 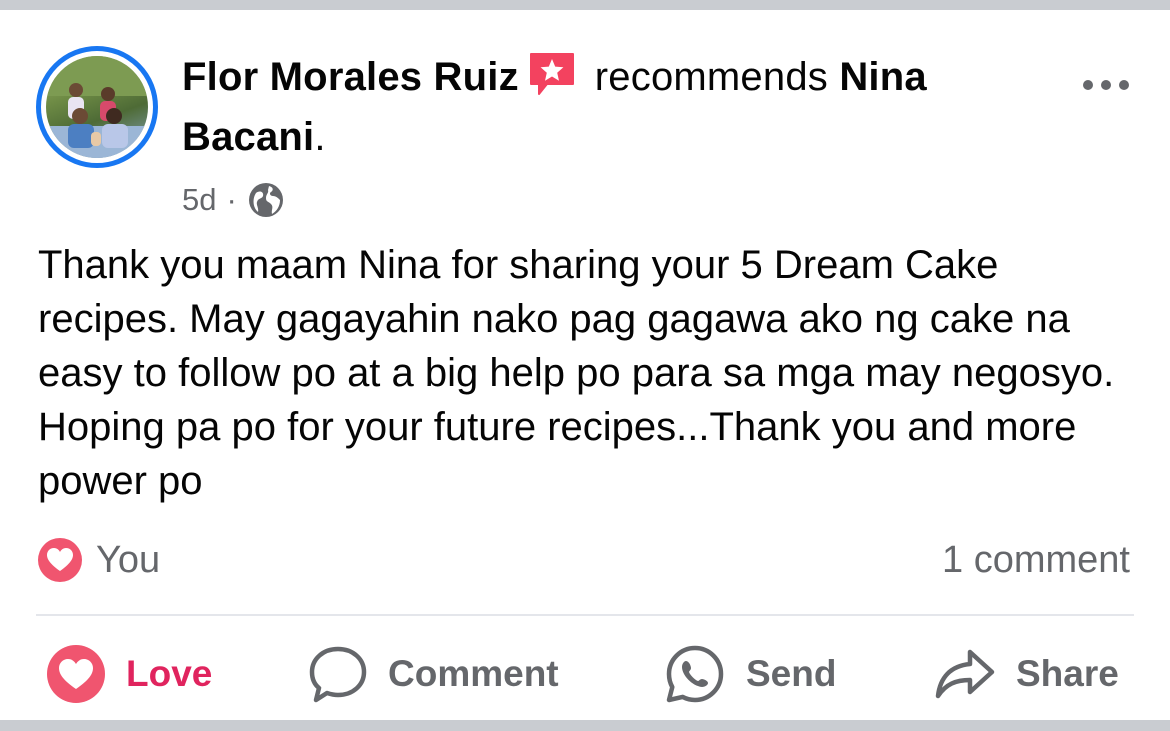 I want to click on author-avatar-ring, so click(x=97, y=107).